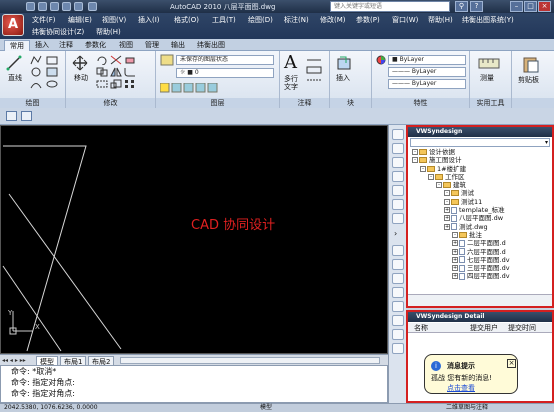 Image resolution: width=554 pixels, height=412 pixels. What do you see at coordinates (110, 103) in the screenshot?
I see `modify-panel-label: 修改` at bounding box center [110, 103].